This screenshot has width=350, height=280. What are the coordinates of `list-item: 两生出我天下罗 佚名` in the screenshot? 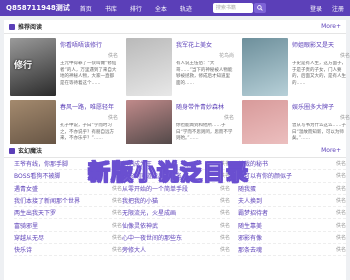 It's located at (68, 213).